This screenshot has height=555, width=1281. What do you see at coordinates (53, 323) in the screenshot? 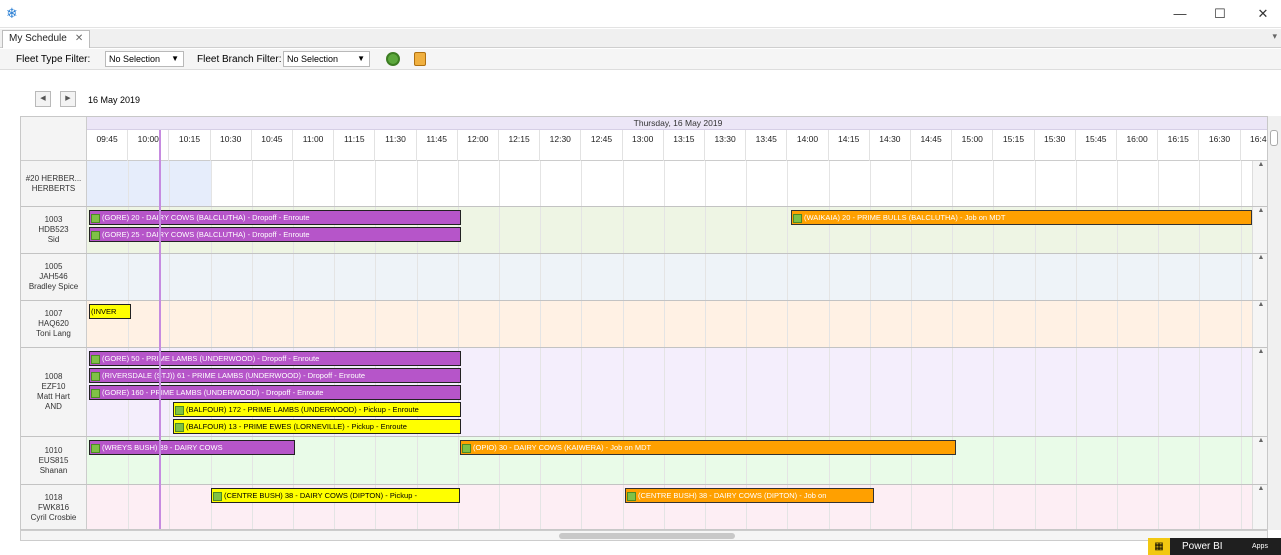
I see `resource-label-line: HAQ620` at bounding box center [53, 323].